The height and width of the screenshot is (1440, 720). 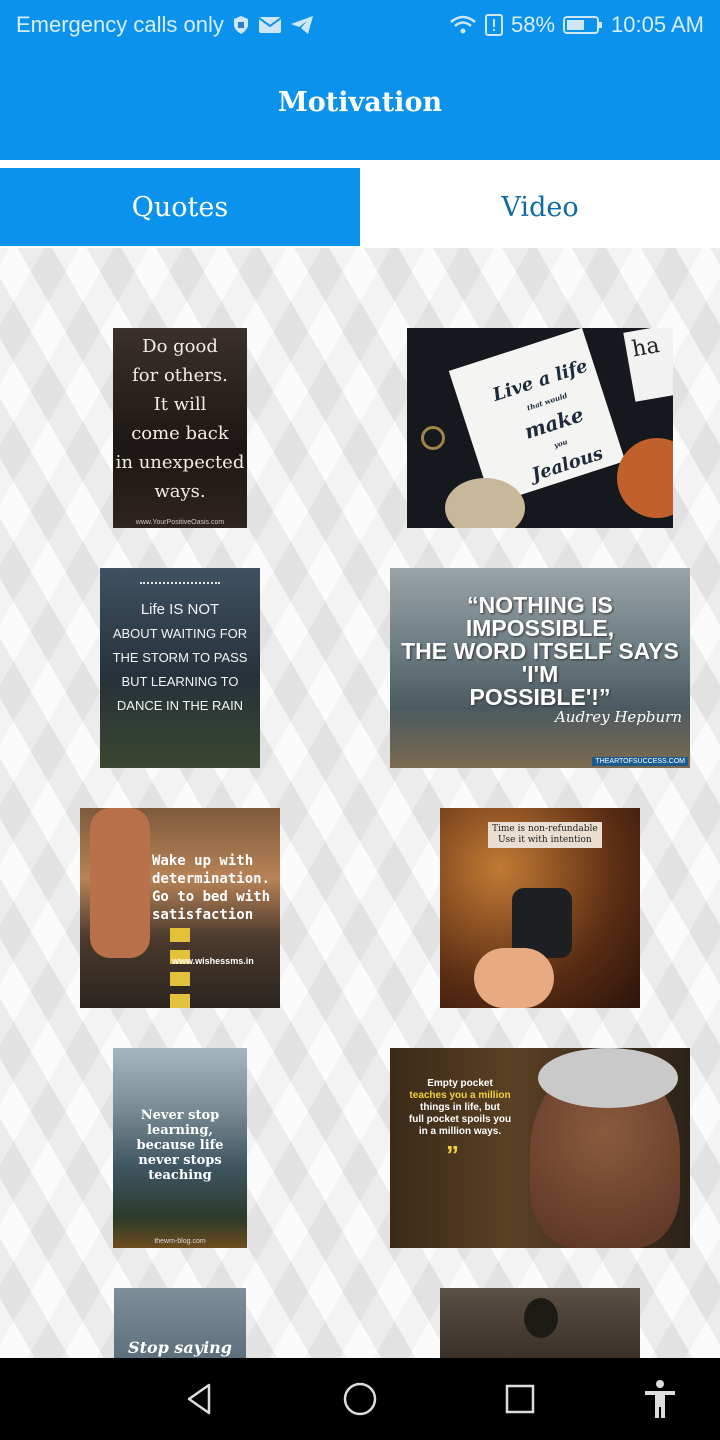 I want to click on quote-line: satisfaction, so click(x=203, y=915).